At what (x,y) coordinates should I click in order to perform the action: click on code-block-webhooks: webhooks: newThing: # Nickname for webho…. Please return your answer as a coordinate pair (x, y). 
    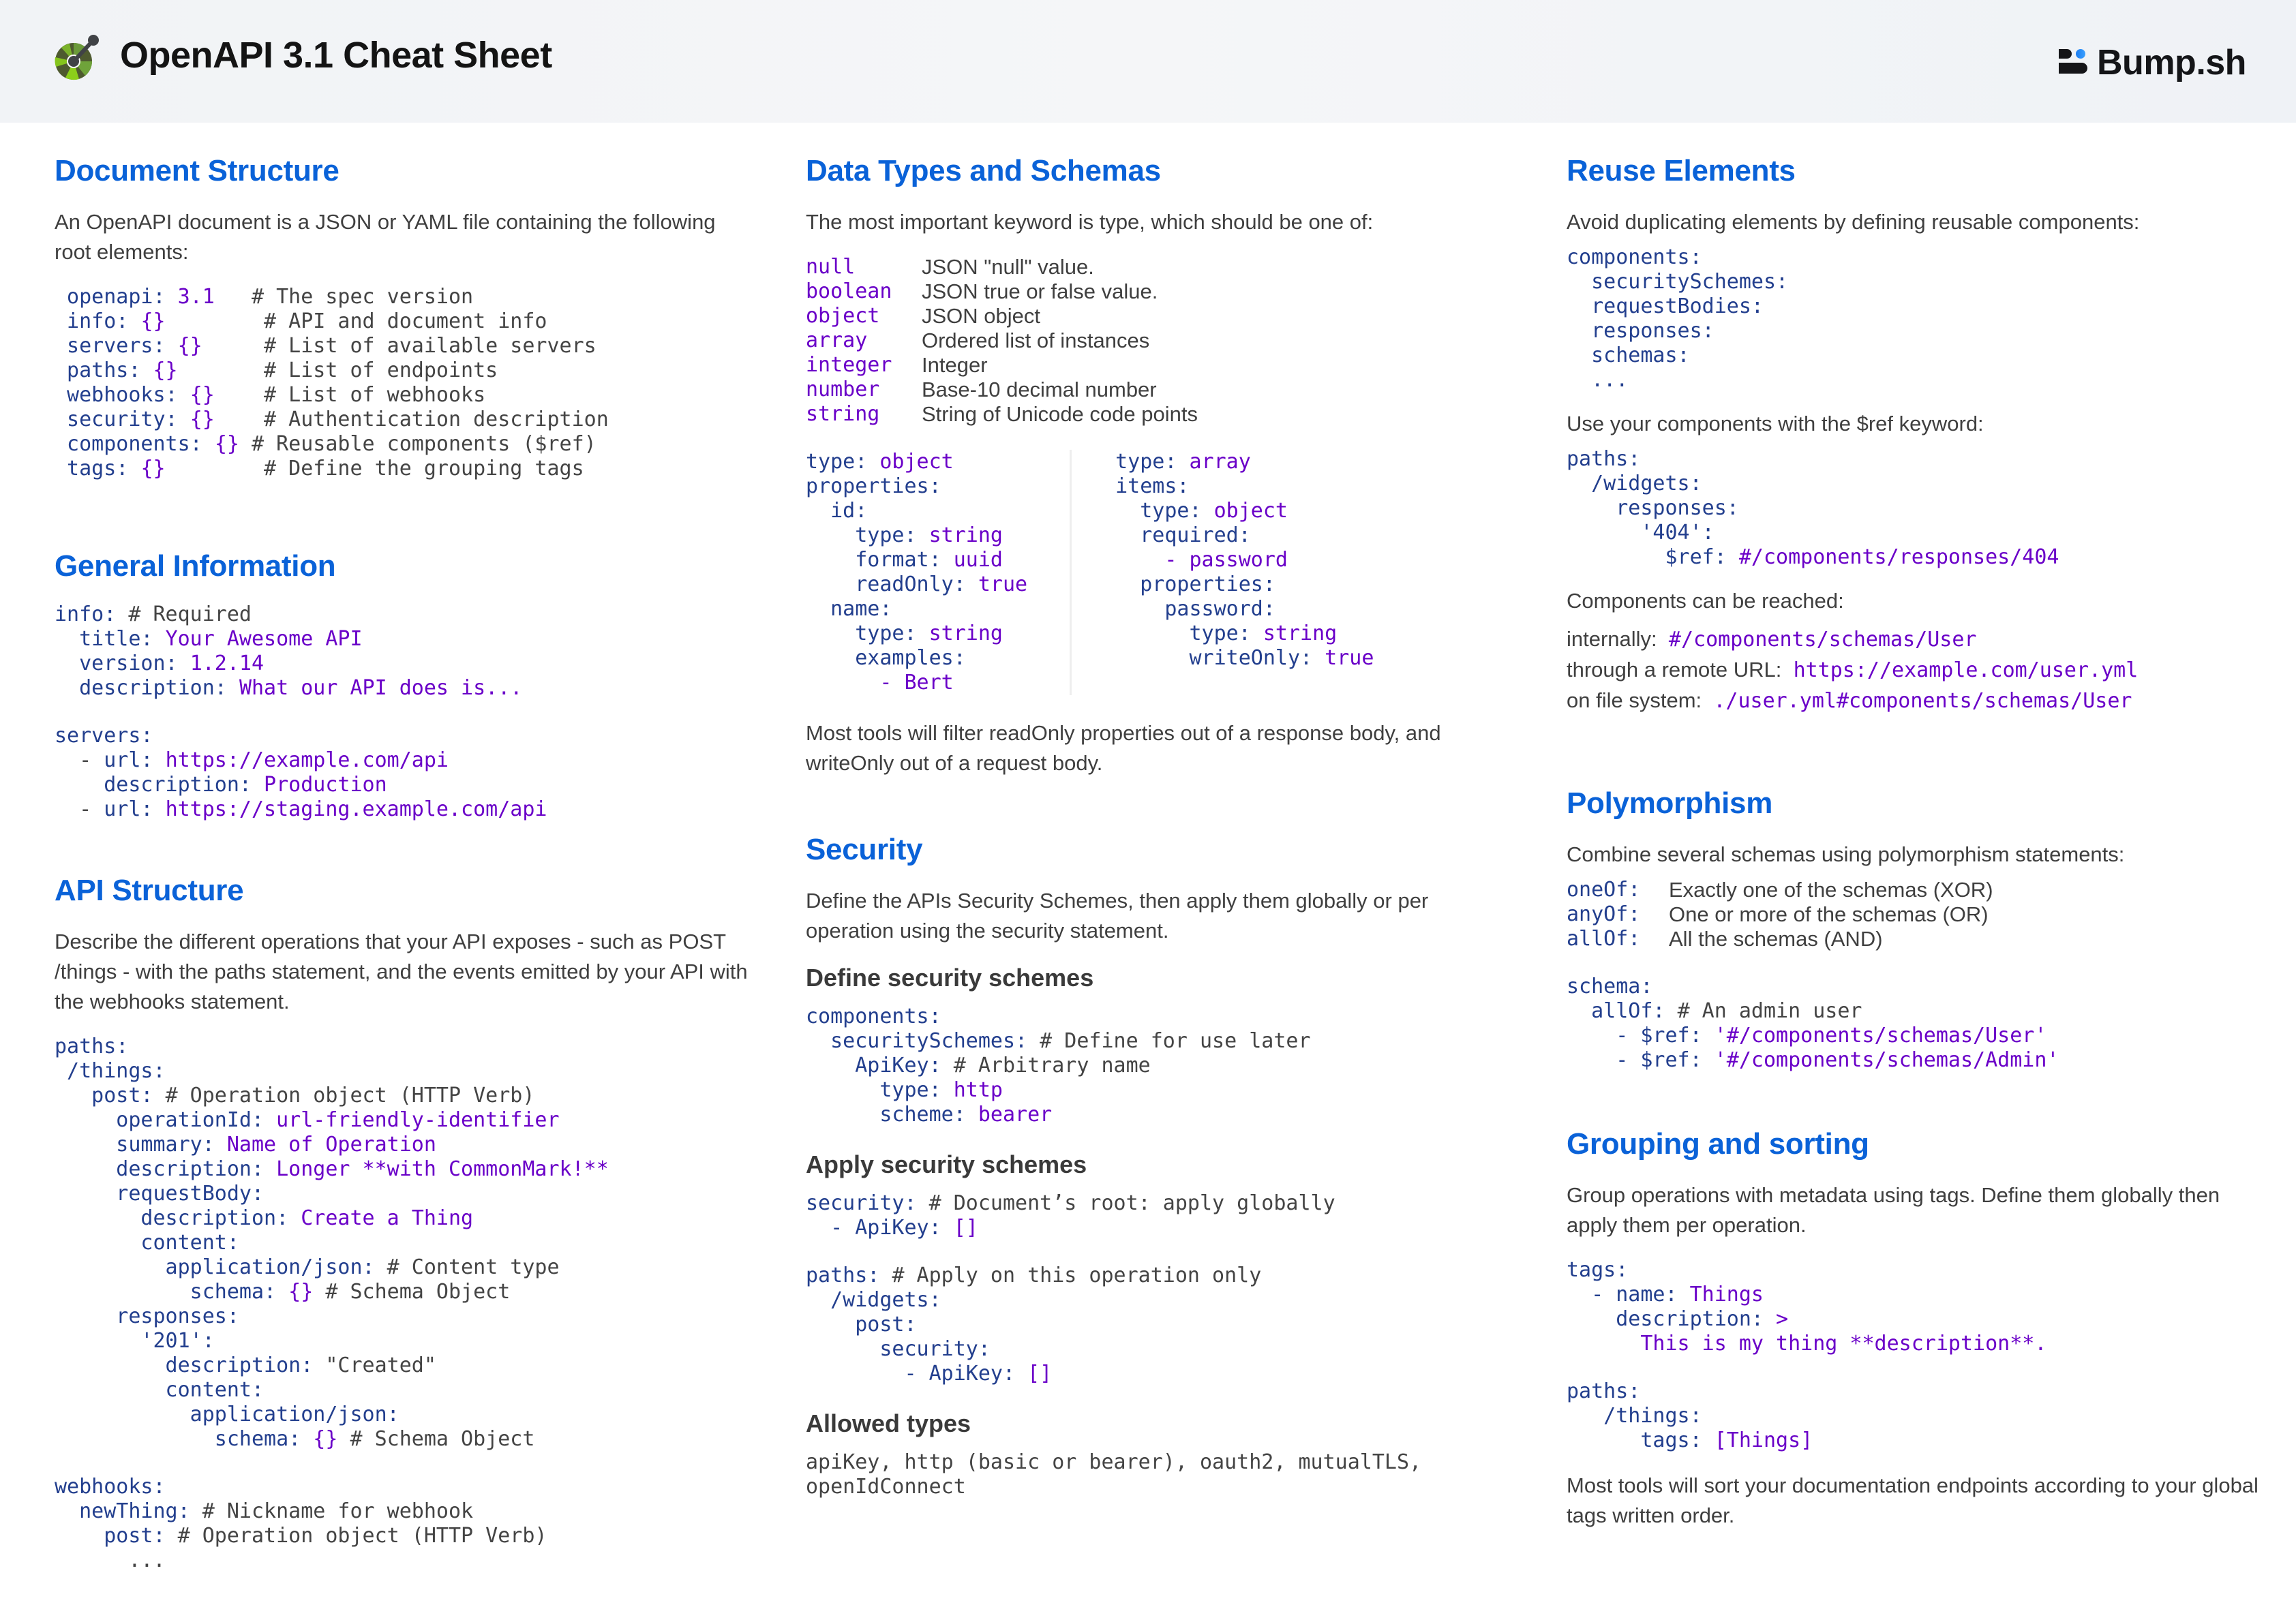
    Looking at the image, I should click on (402, 1524).